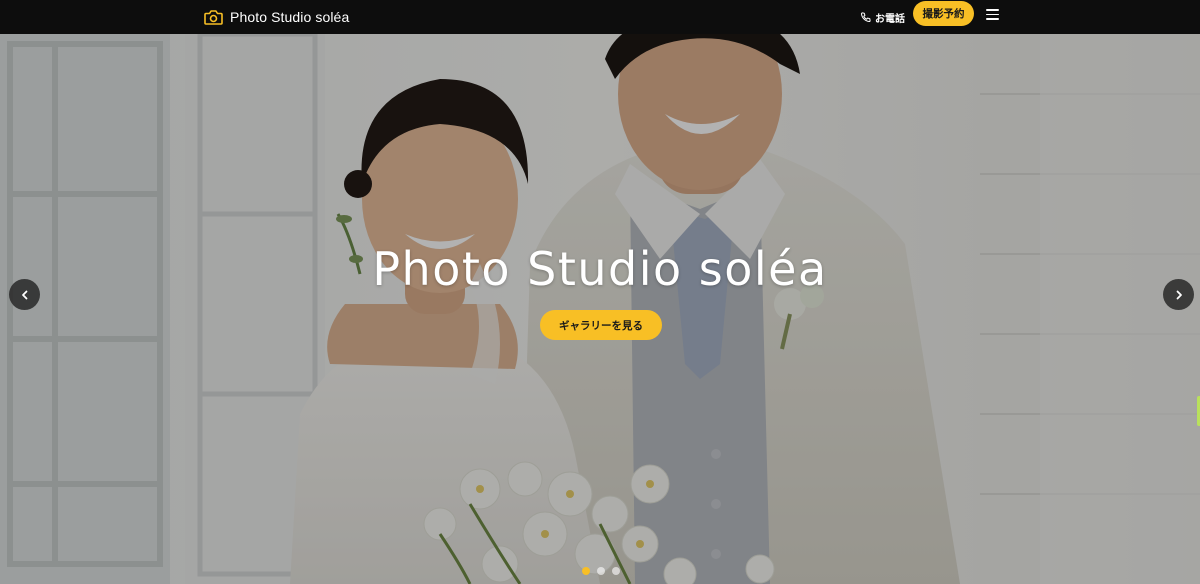  I want to click on slider-next-button, so click(1178, 294).